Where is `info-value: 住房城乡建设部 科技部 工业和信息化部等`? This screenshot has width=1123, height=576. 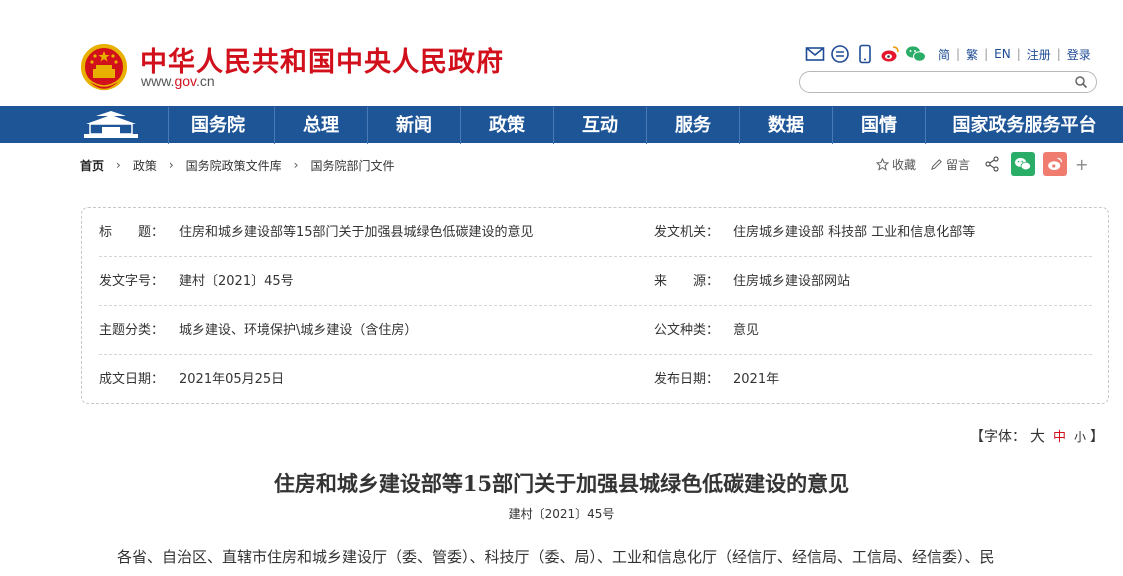
info-value: 住房城乡建设部 科技部 工业和信息化部等 is located at coordinates (854, 232).